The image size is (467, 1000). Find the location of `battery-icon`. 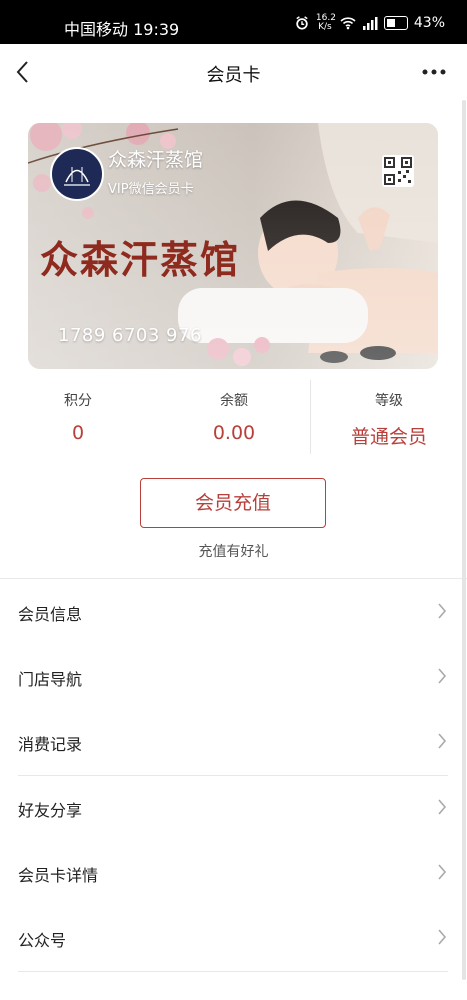

battery-icon is located at coordinates (395, 23).